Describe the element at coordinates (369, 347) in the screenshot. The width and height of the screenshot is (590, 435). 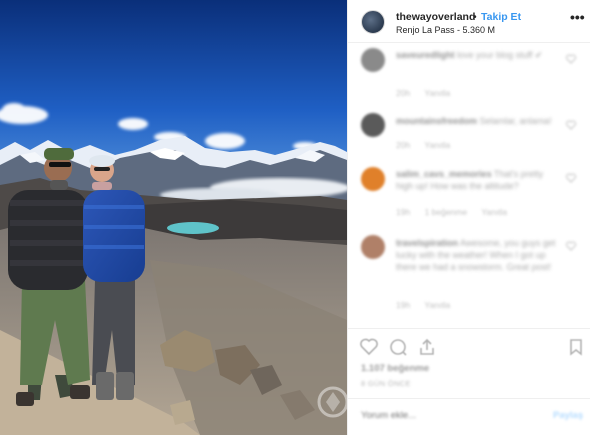
I see `heart-icon` at that location.